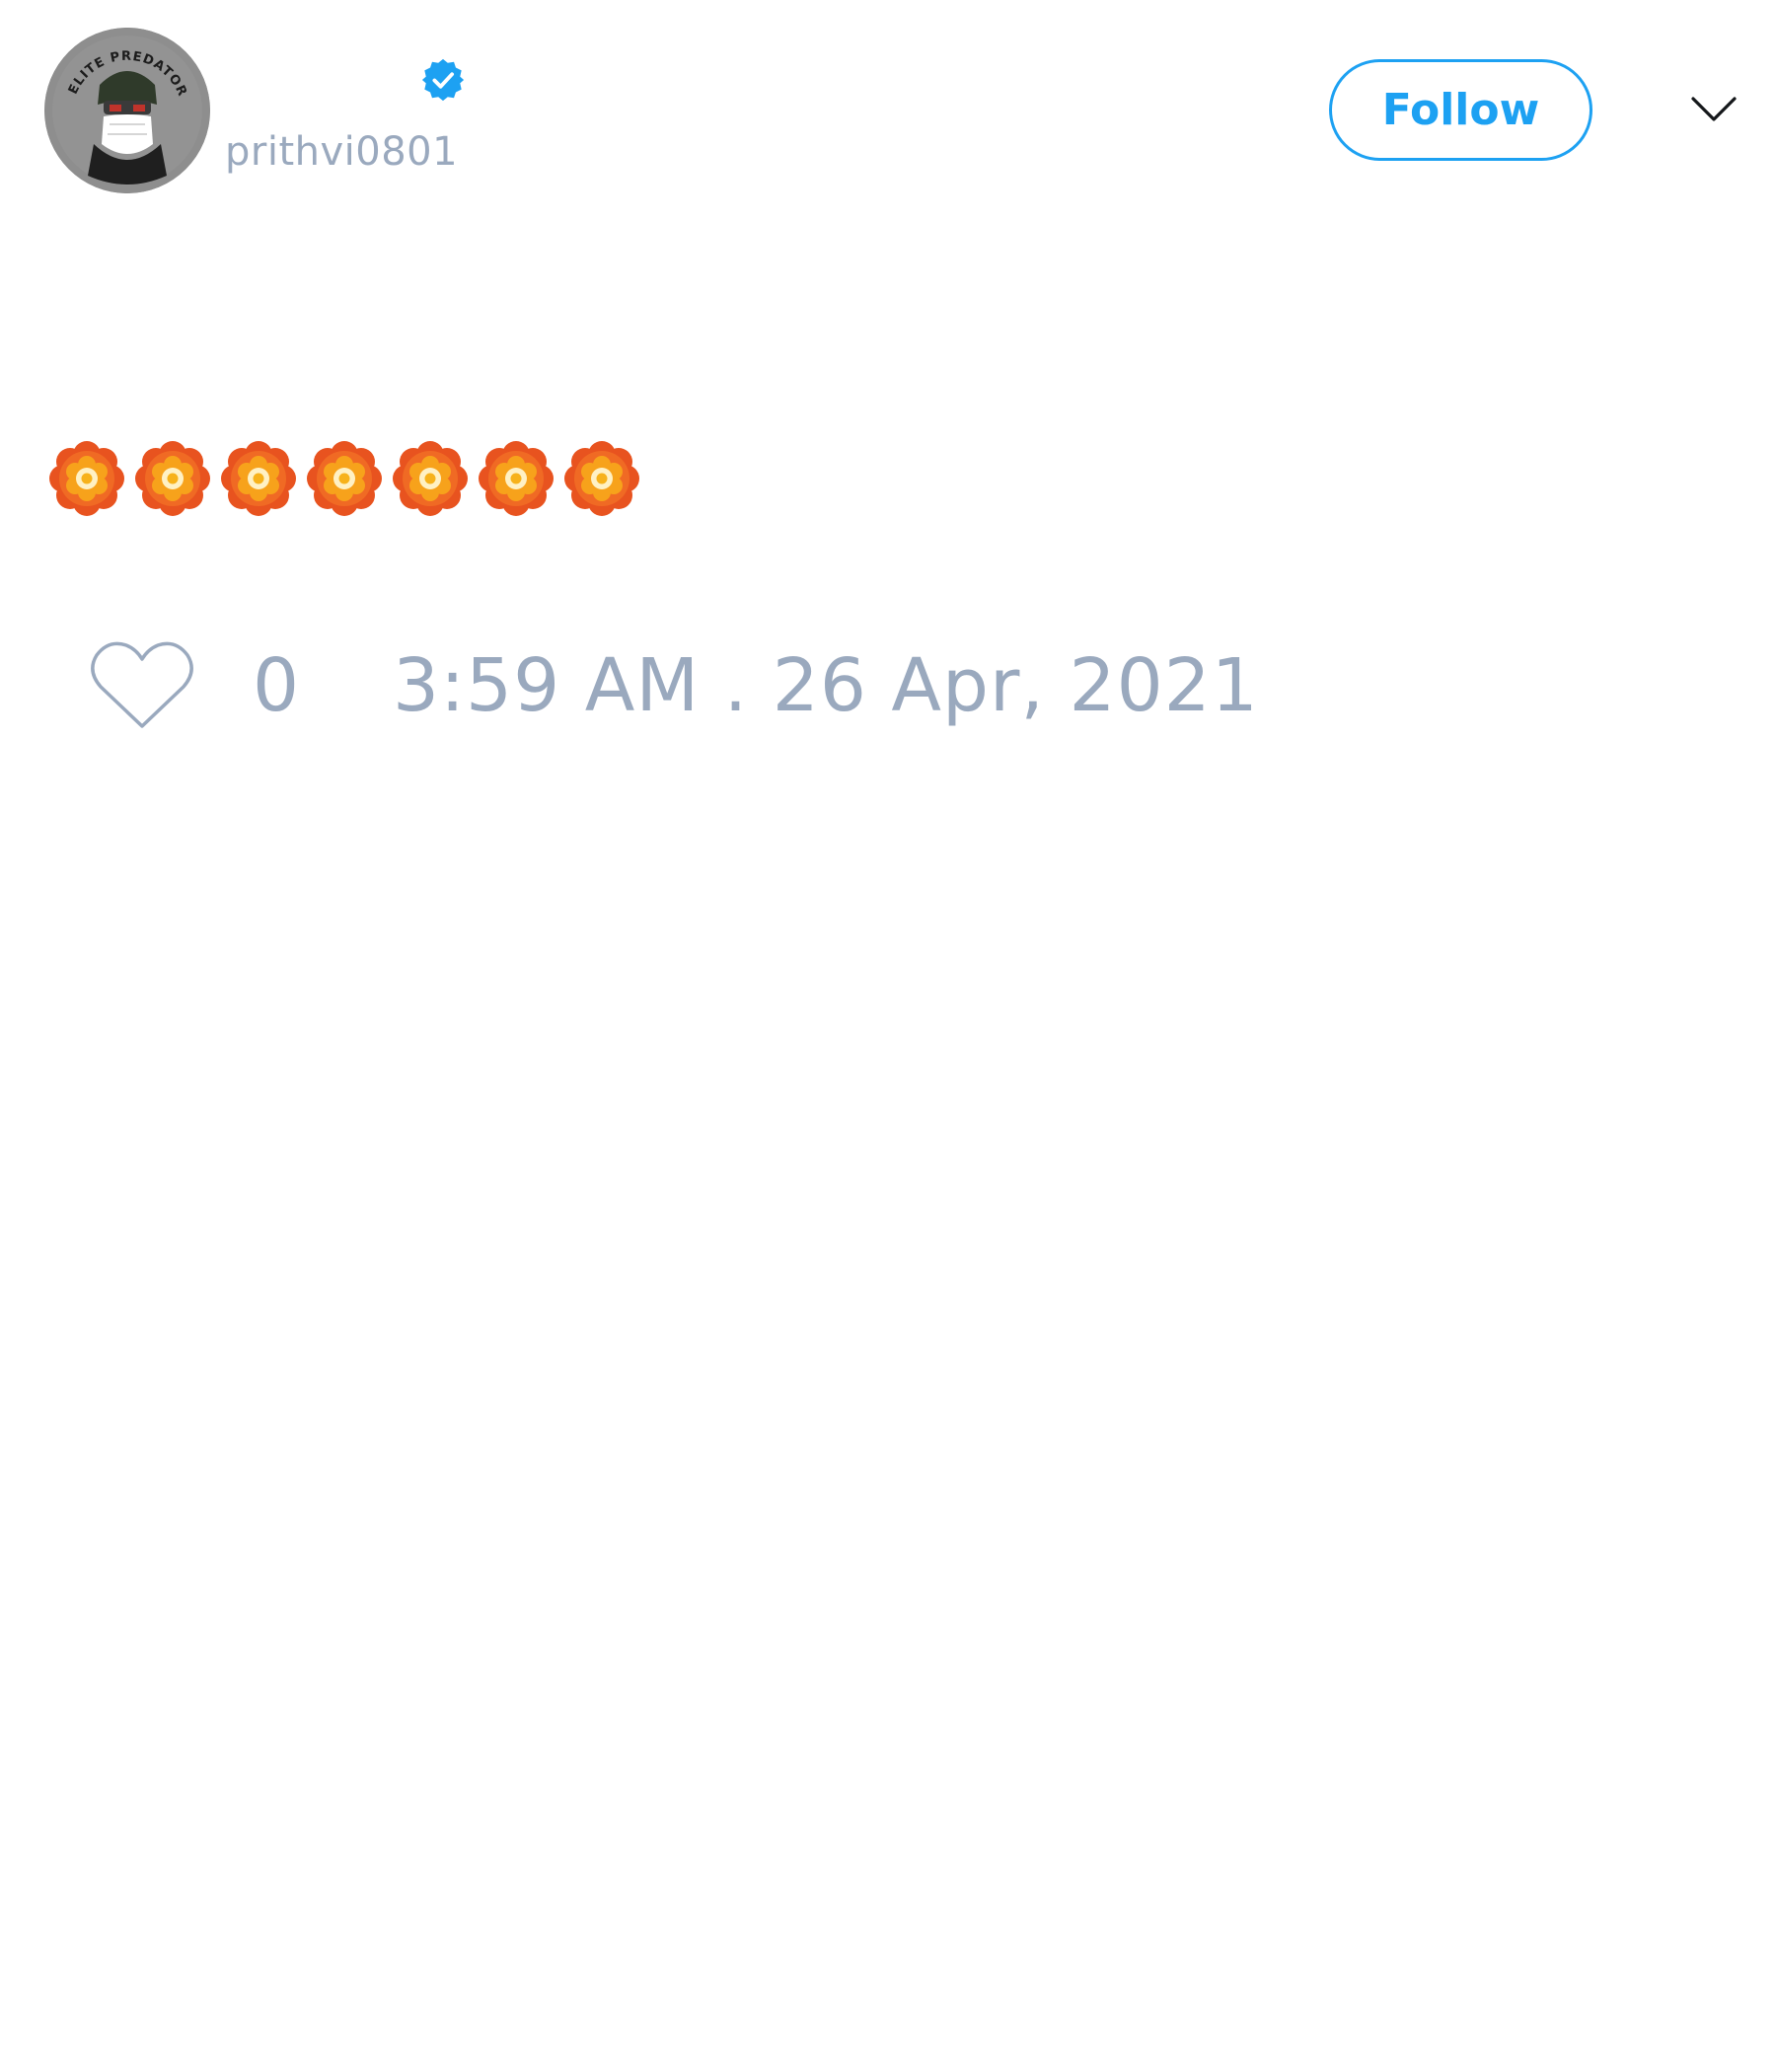  Describe the element at coordinates (1714, 109) in the screenshot. I see `chevron-down-icon` at that location.